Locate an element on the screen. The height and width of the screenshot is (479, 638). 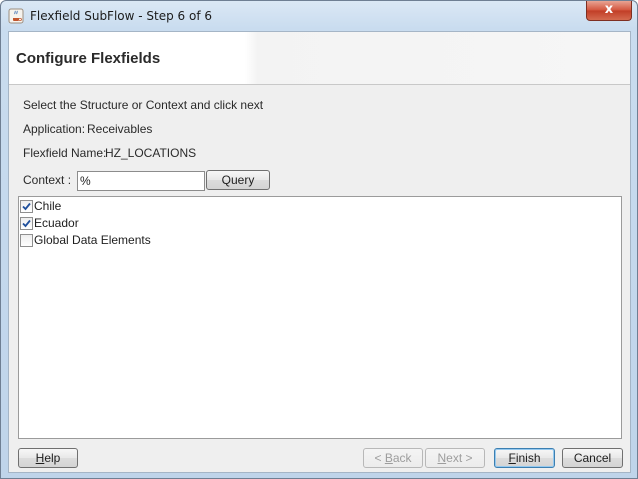
application-value: Receivables is located at coordinates (120, 129).